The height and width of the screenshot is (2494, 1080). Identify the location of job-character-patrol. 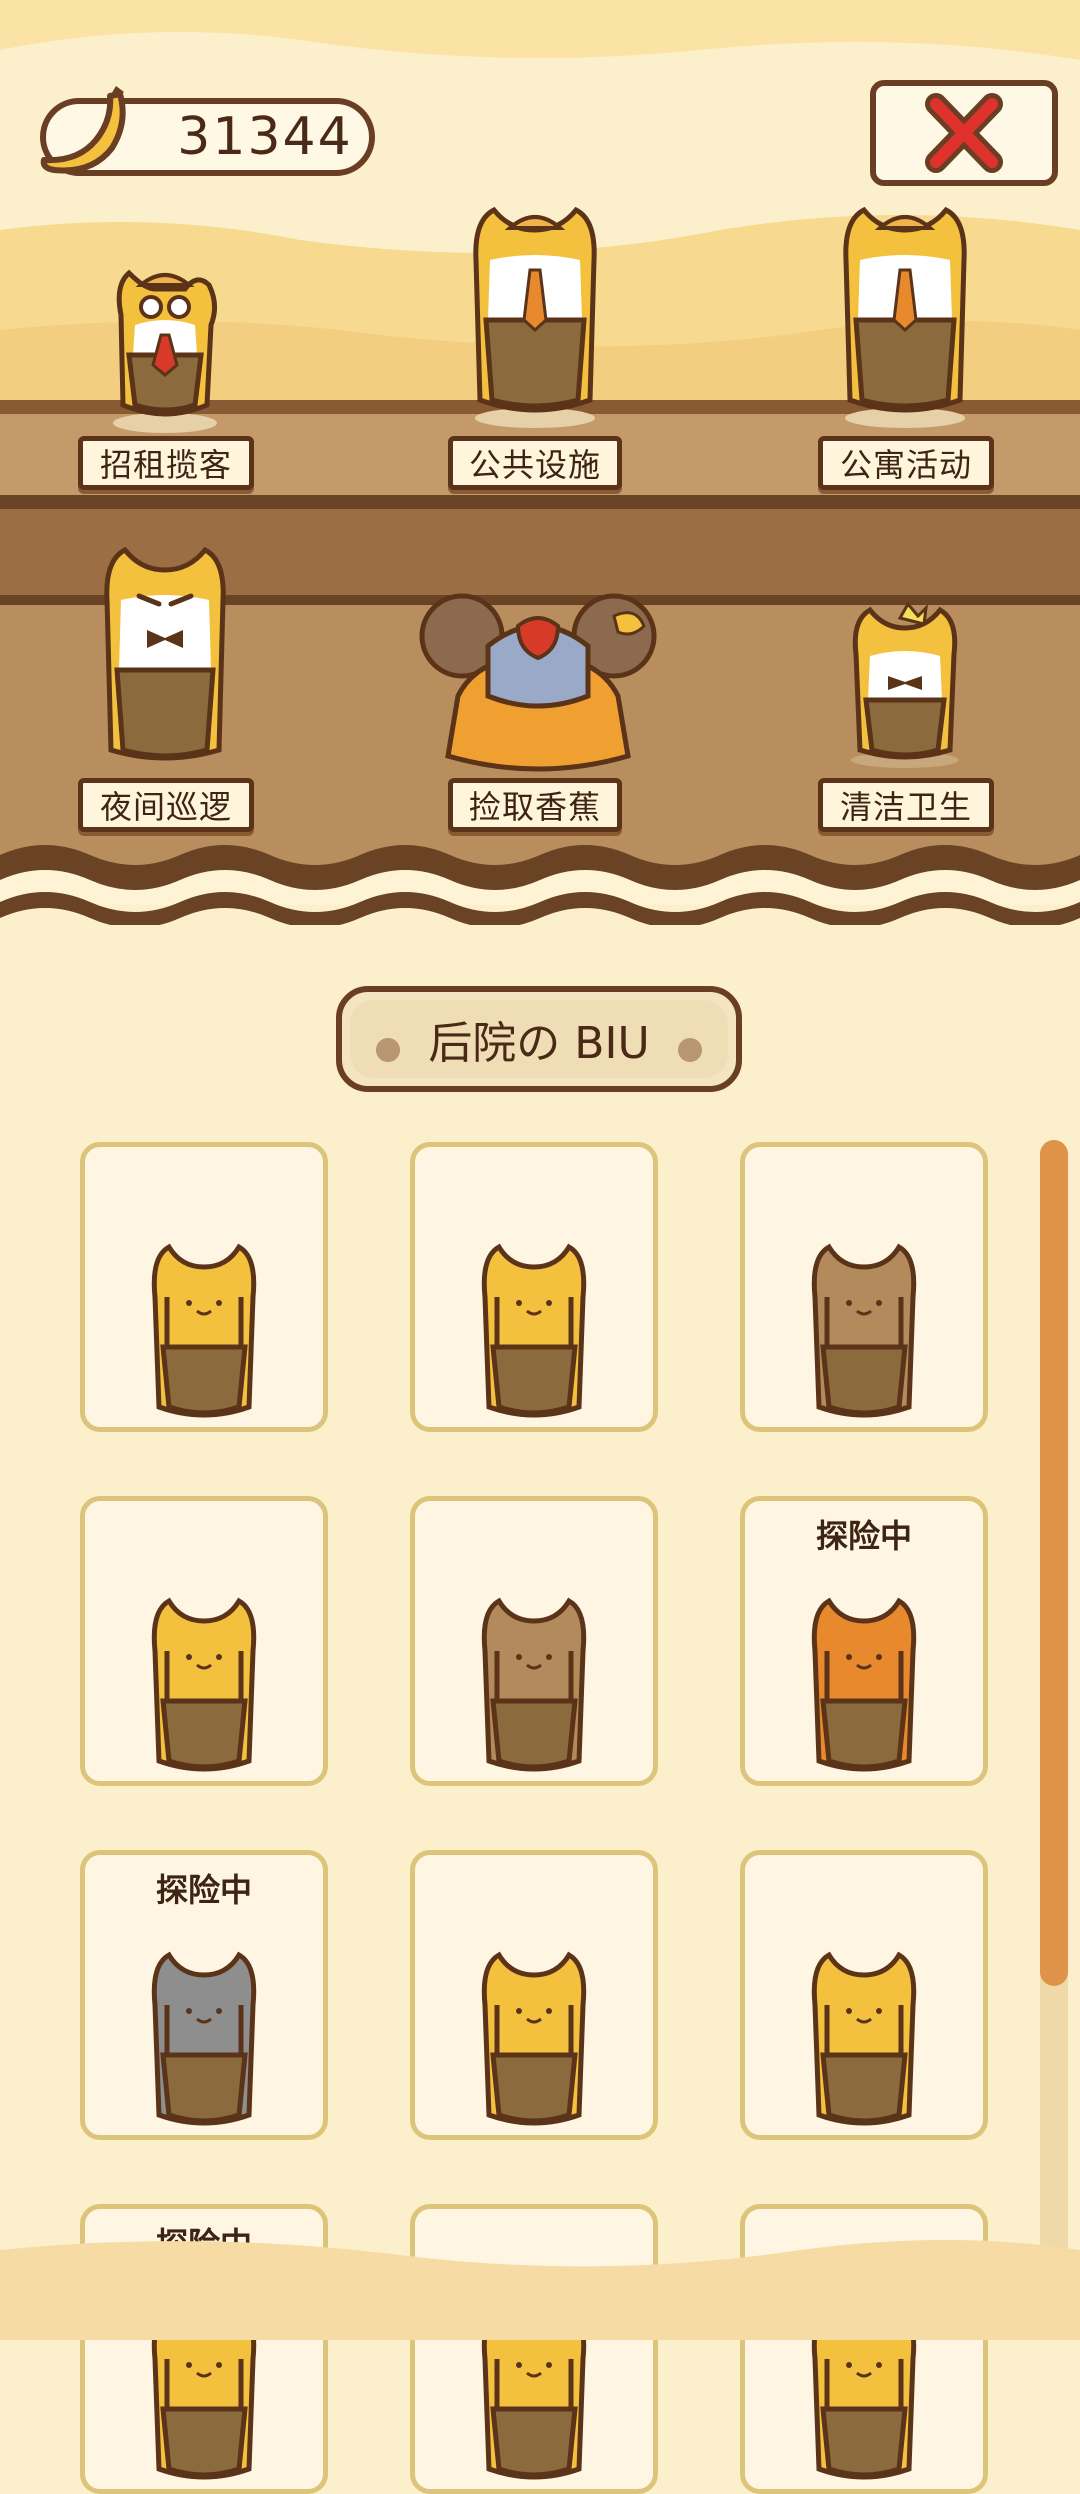
(165, 655).